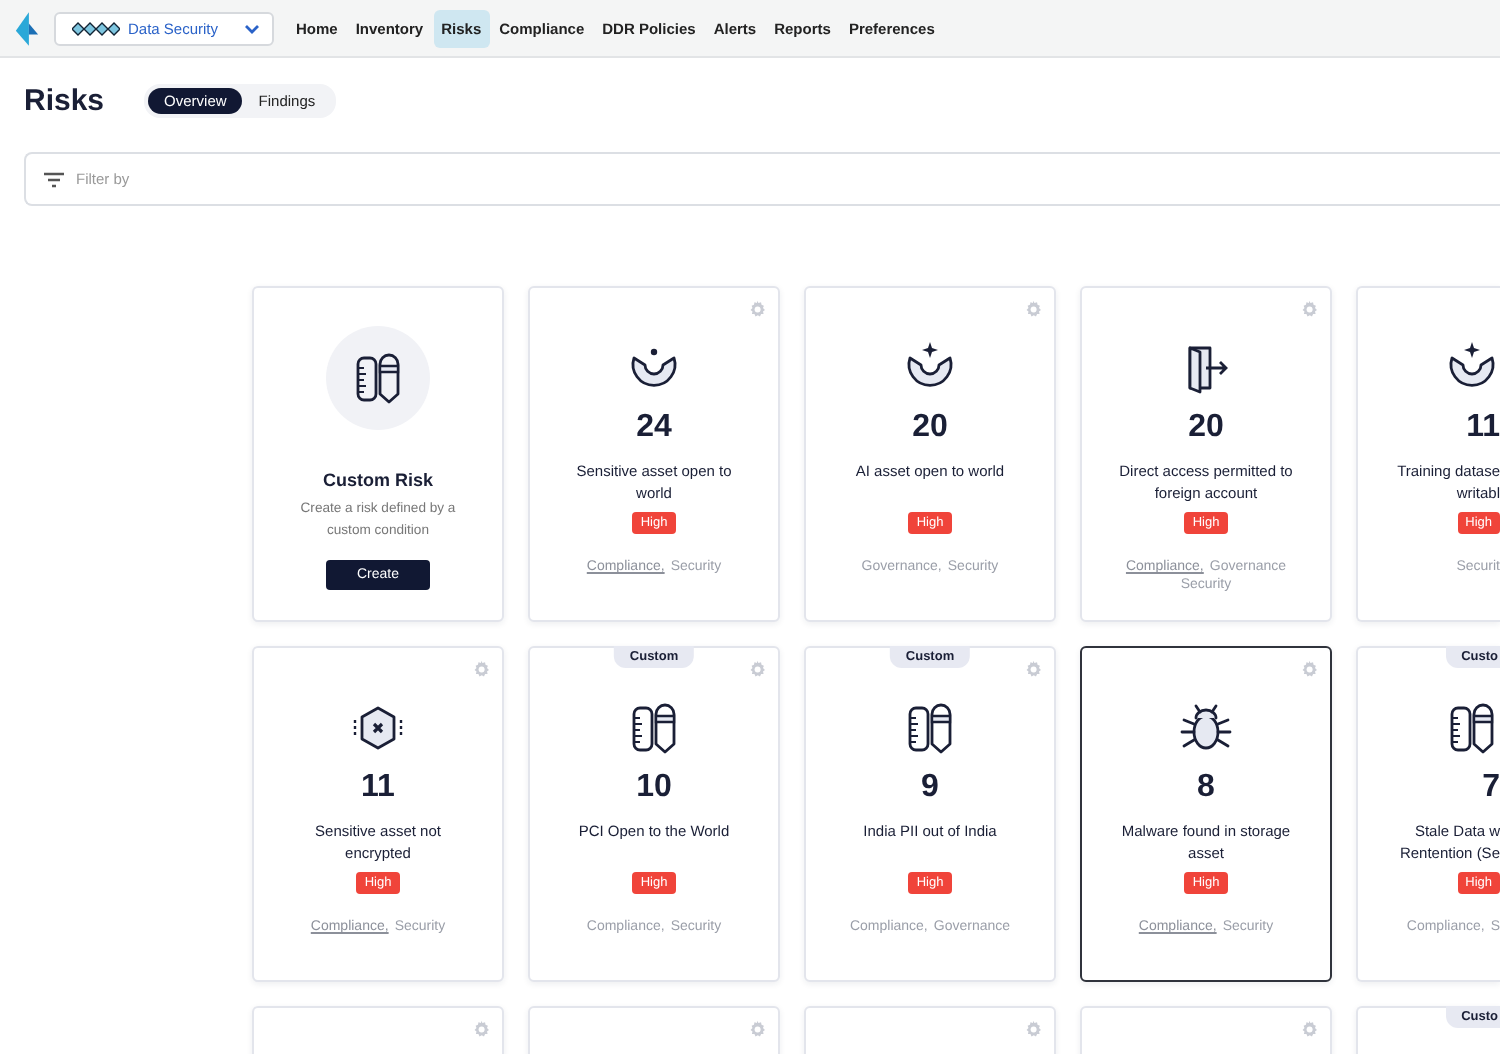 The image size is (1500, 1054). Describe the element at coordinates (96, 28) in the screenshot. I see `workspace-logo-icon` at that location.